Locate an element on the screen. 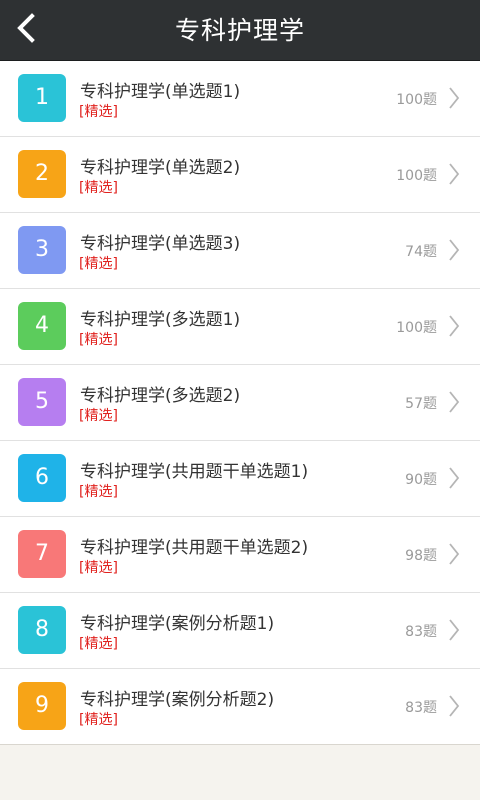 The height and width of the screenshot is (800, 480). item-title: 专科护理学(单选题3) is located at coordinates (160, 244).